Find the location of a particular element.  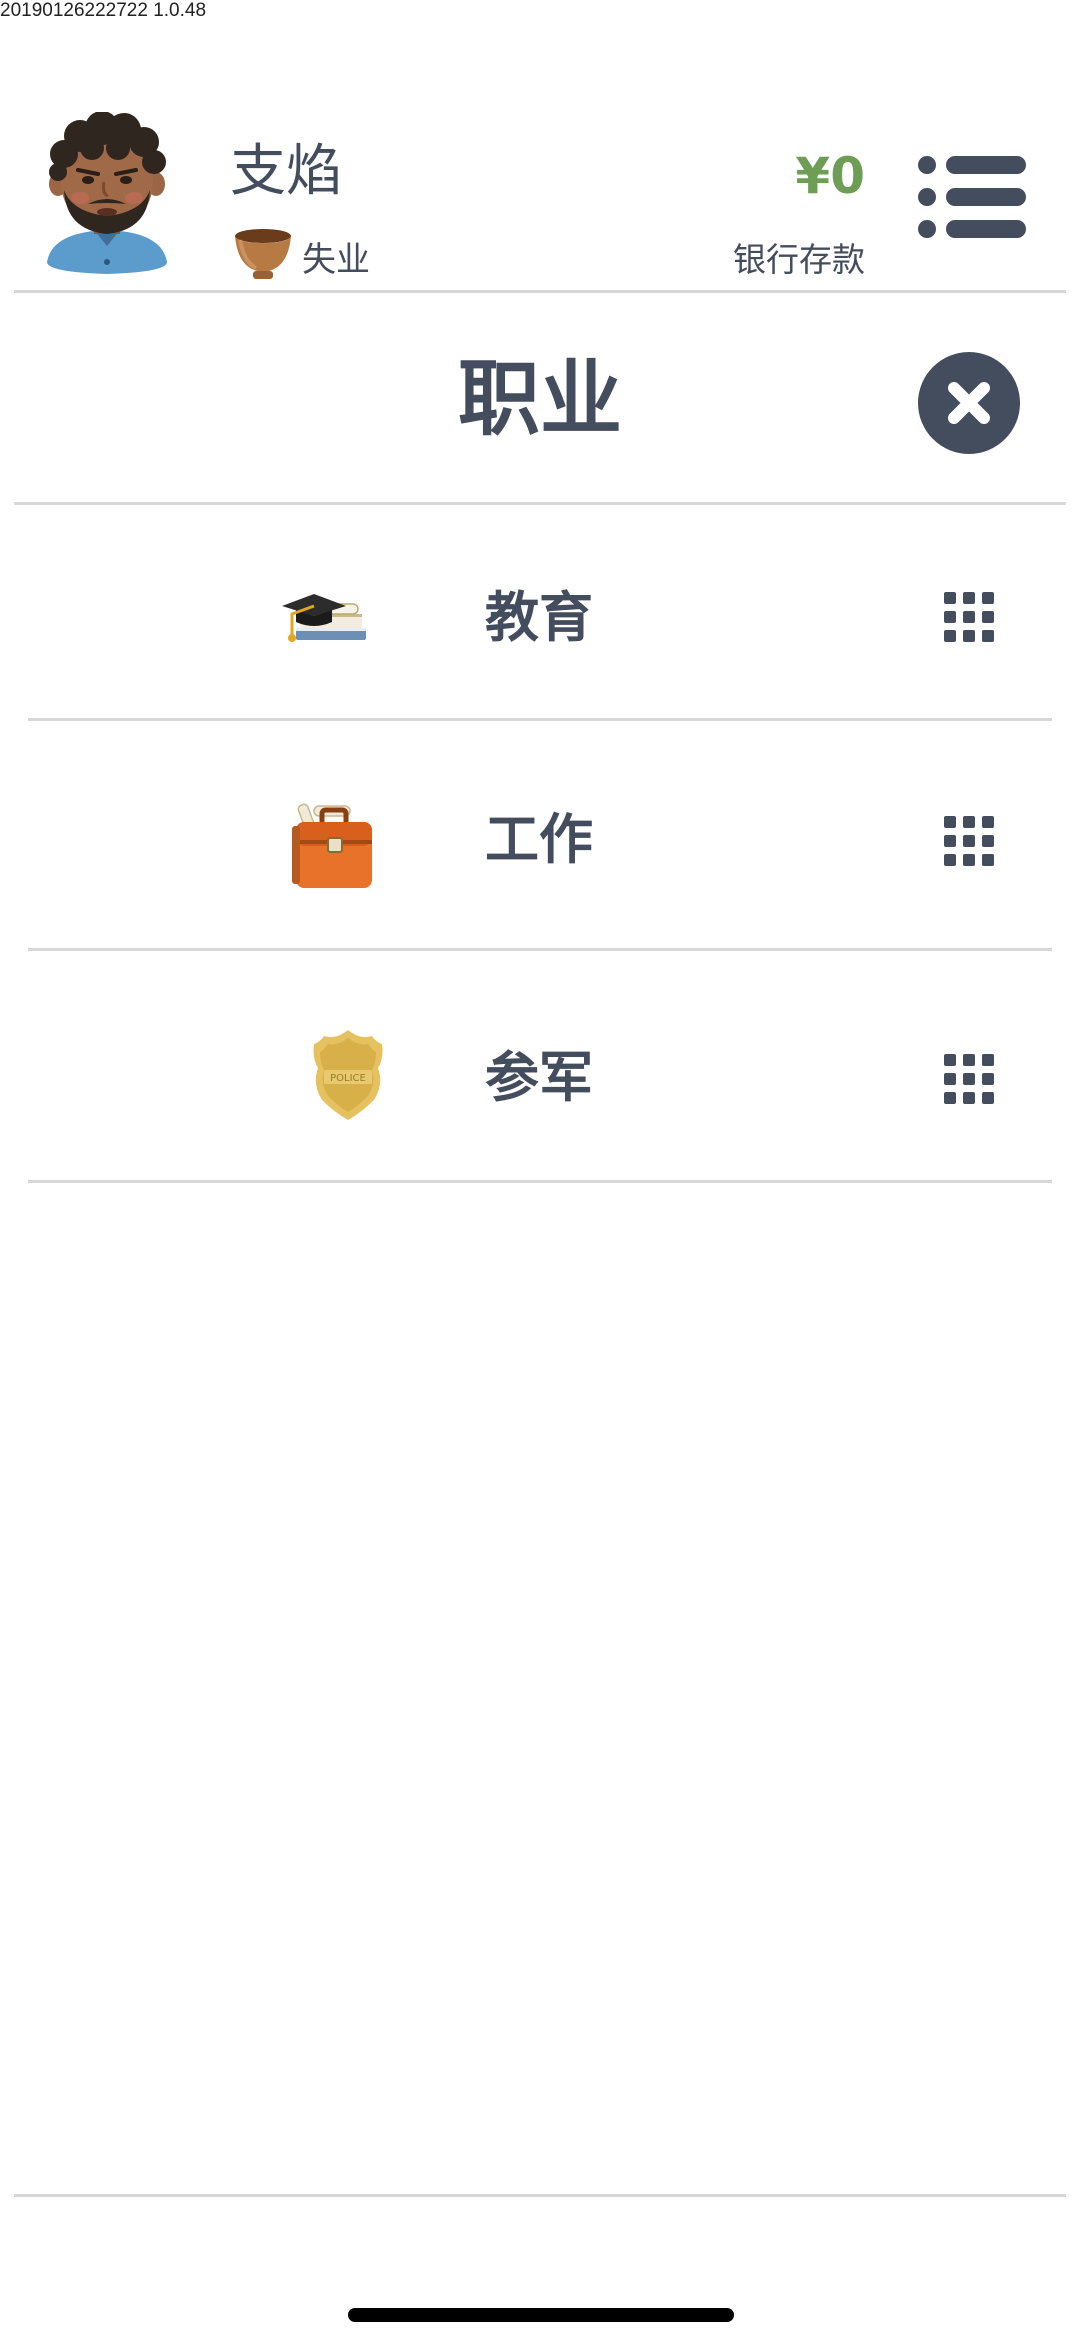

career-item-education: 教育 is located at coordinates (539, 618).